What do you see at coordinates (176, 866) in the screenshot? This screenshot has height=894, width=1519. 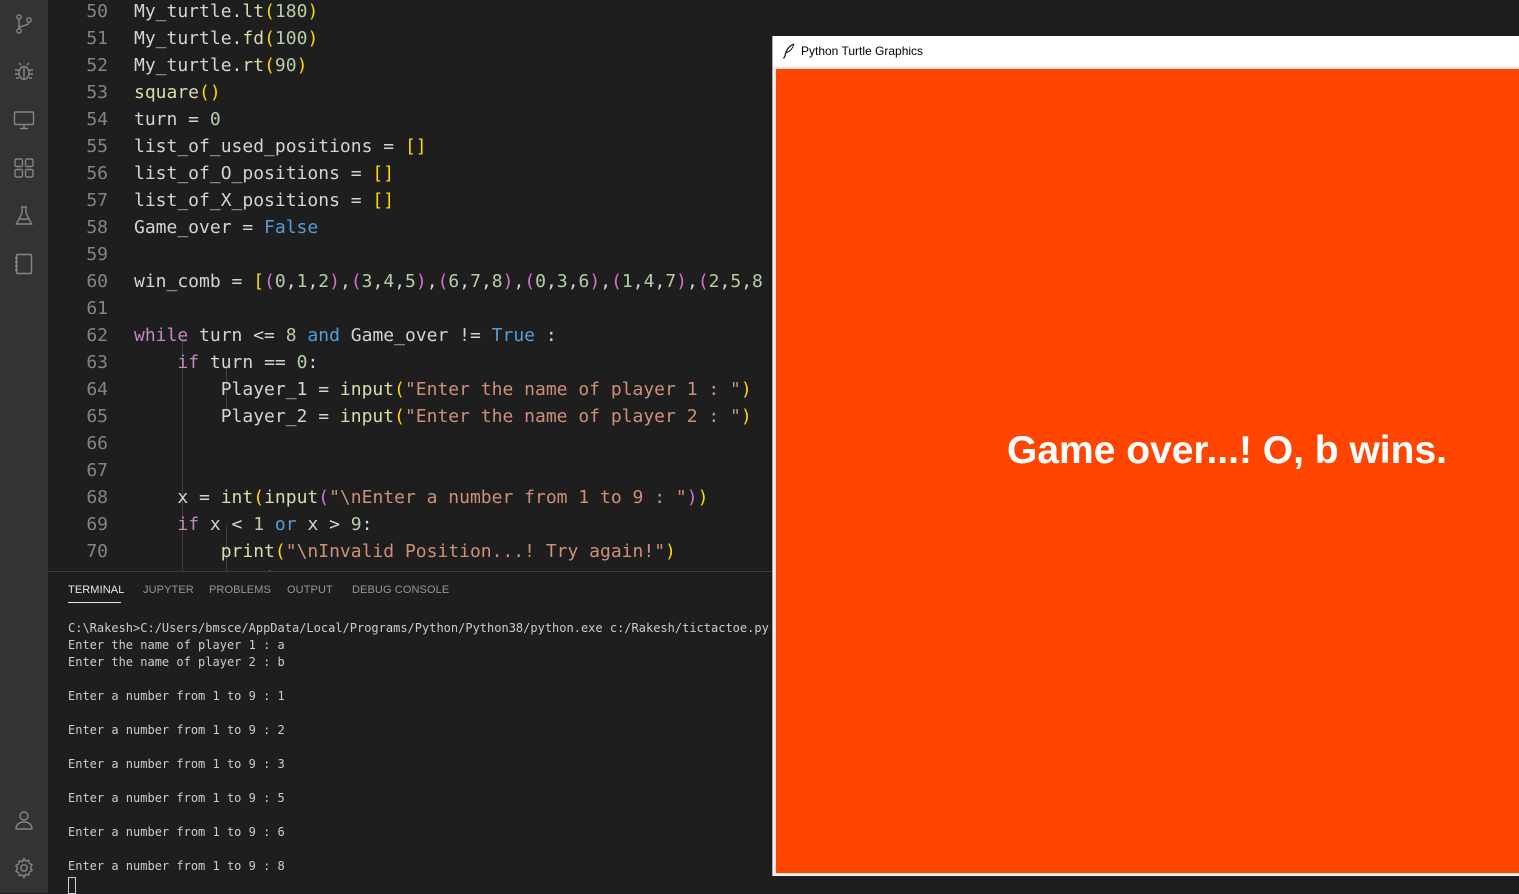 I see `terminal-line: Enter a number from 1 to 9 : 8` at bounding box center [176, 866].